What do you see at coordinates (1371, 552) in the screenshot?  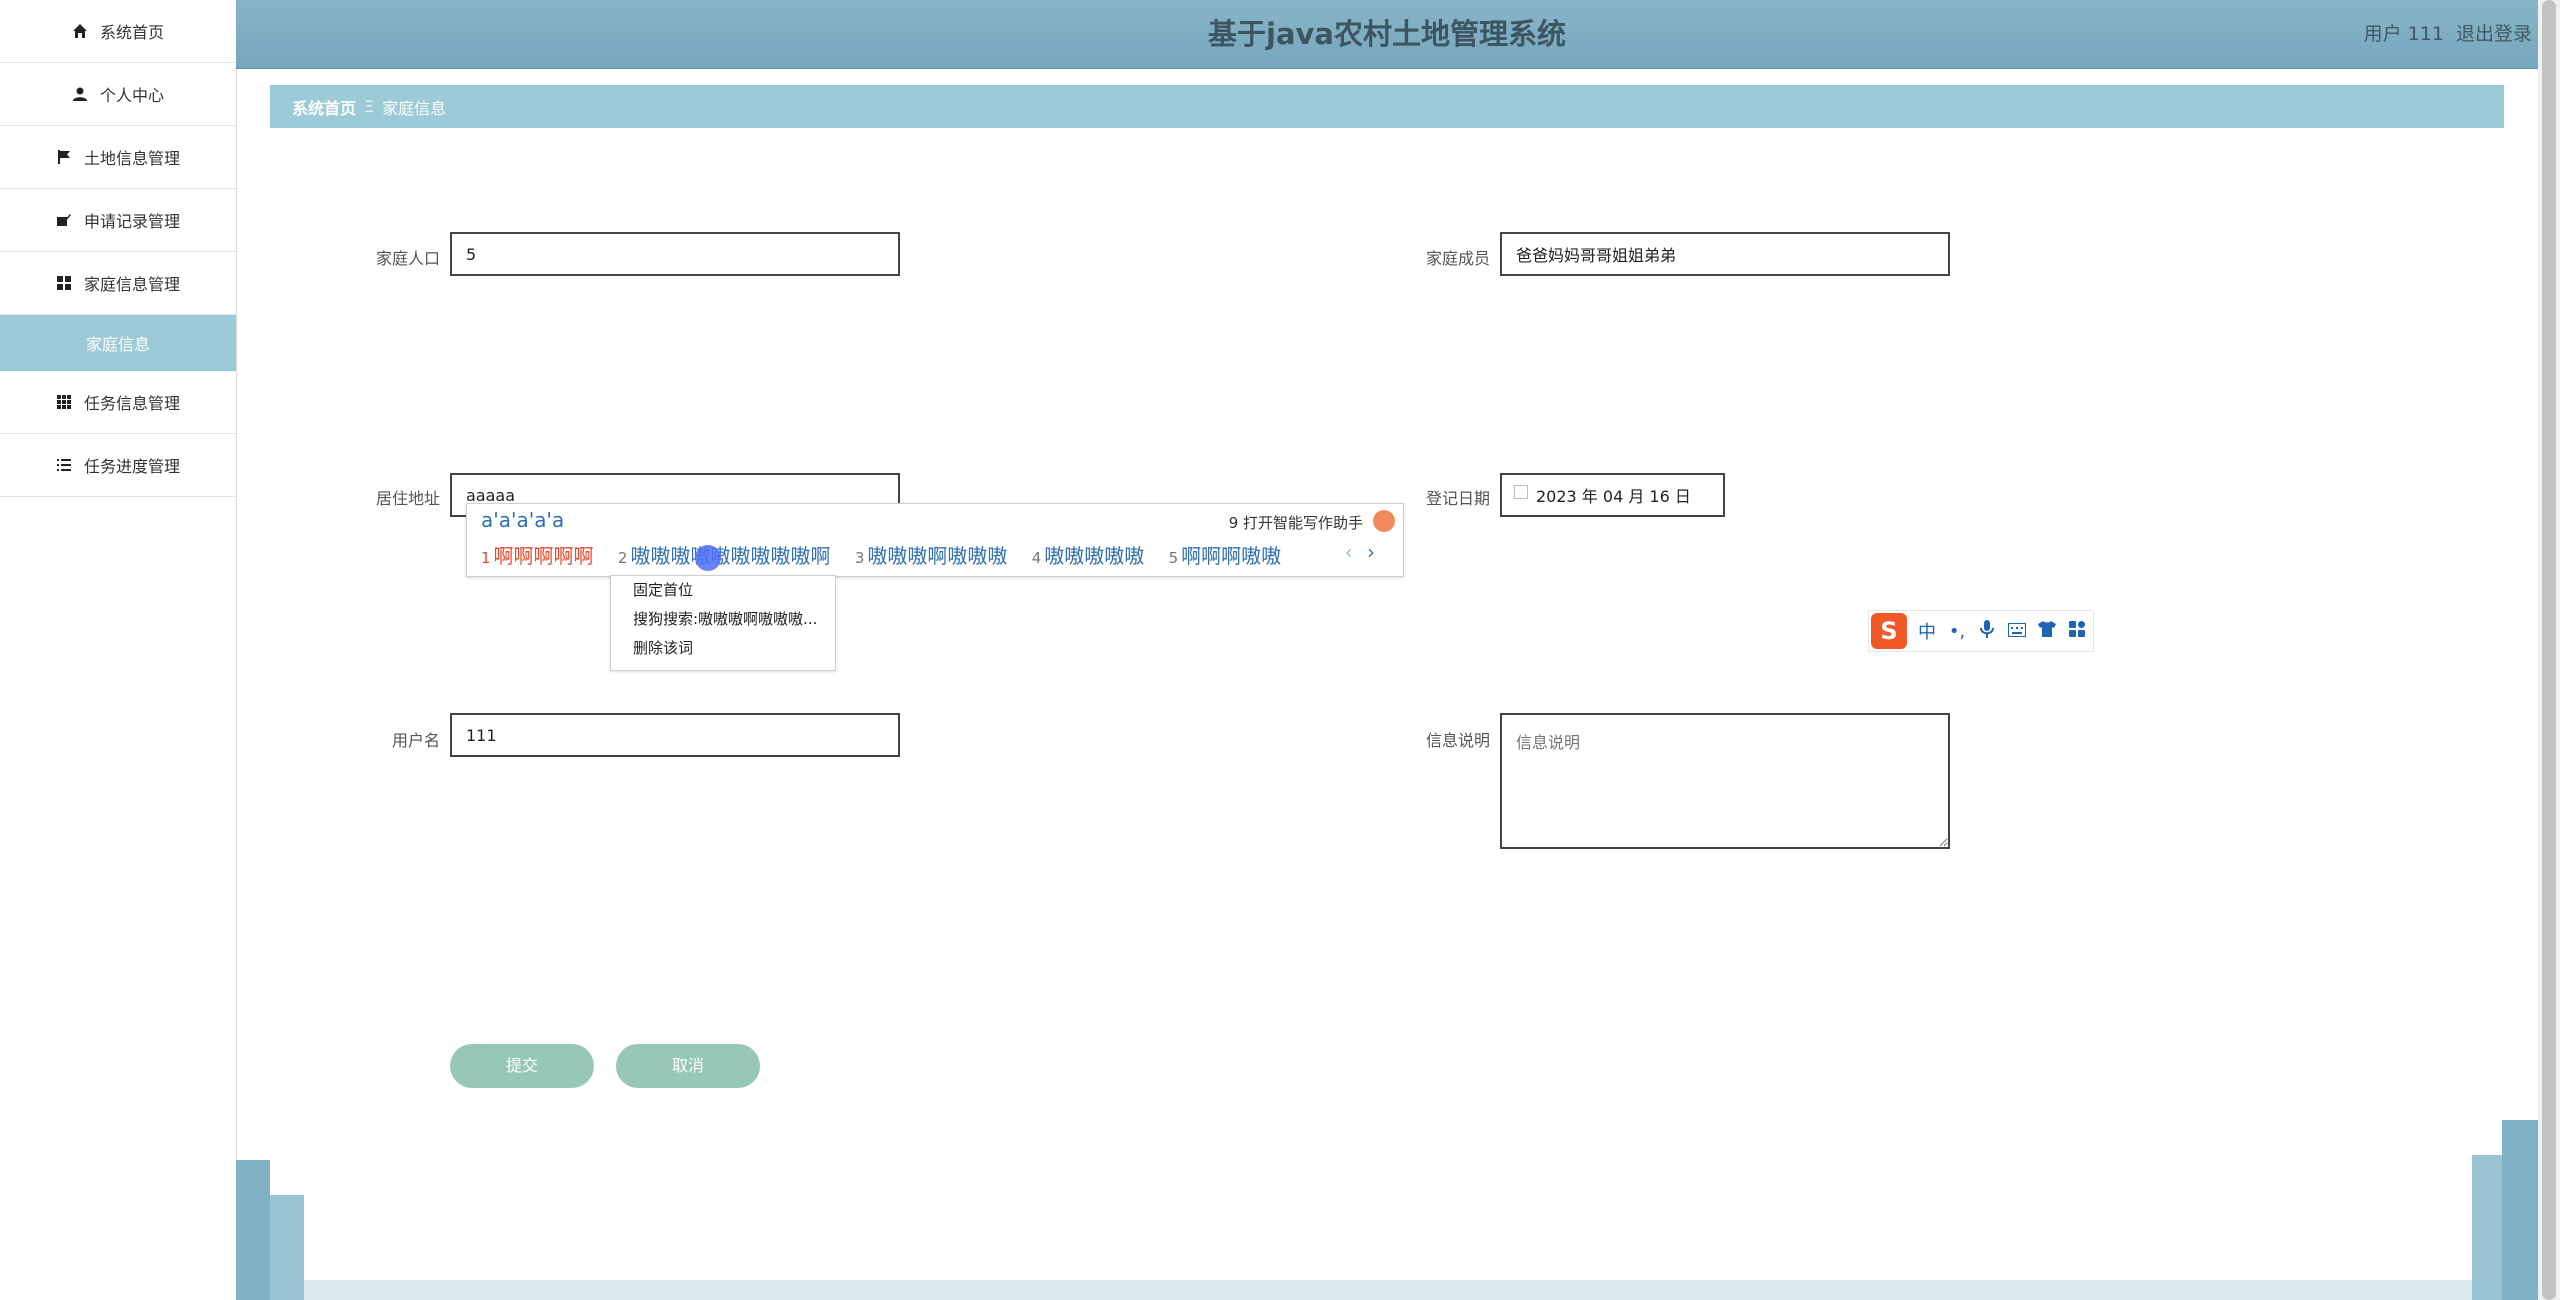 I see `ime-next-icon: ›` at bounding box center [1371, 552].